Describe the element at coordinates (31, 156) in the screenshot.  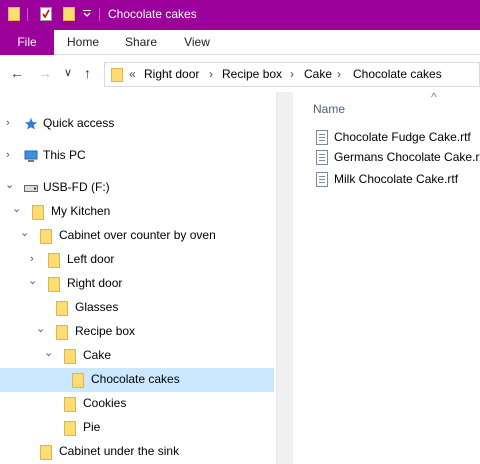
I see `computer-icon` at that location.